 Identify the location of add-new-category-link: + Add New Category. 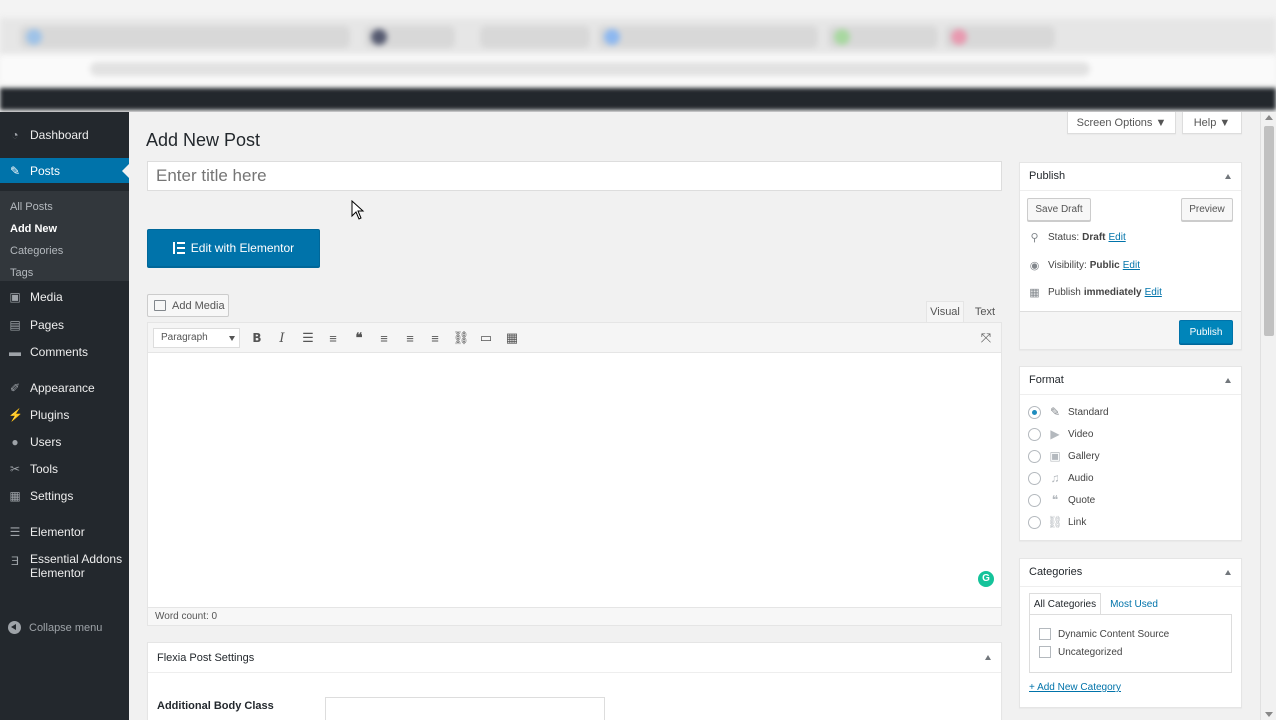
(1075, 687).